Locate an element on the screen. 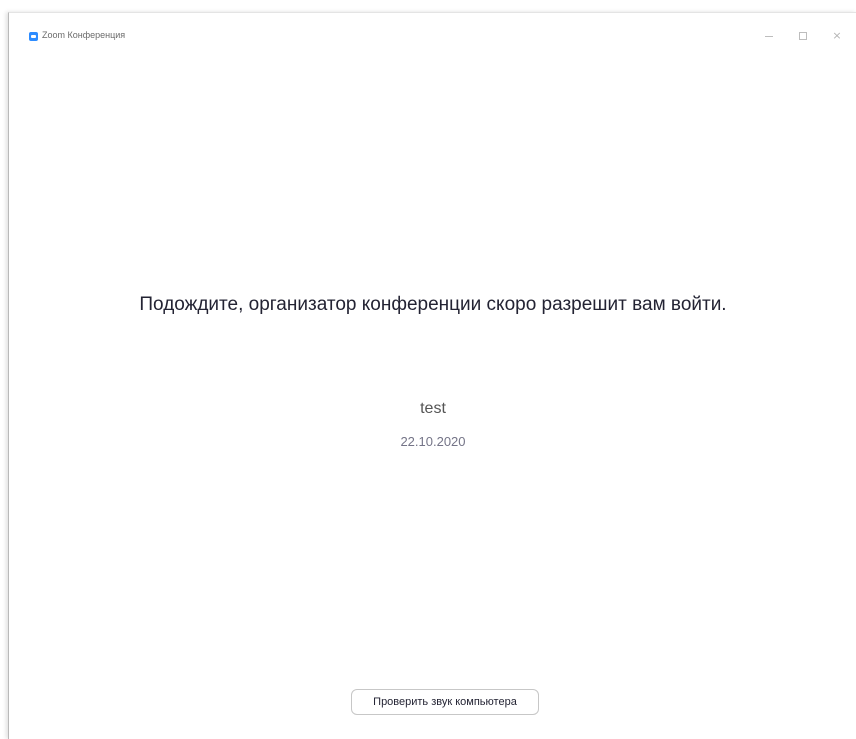 The image size is (856, 739). title-bar: Zoom Конференция × is located at coordinates (432, 36).